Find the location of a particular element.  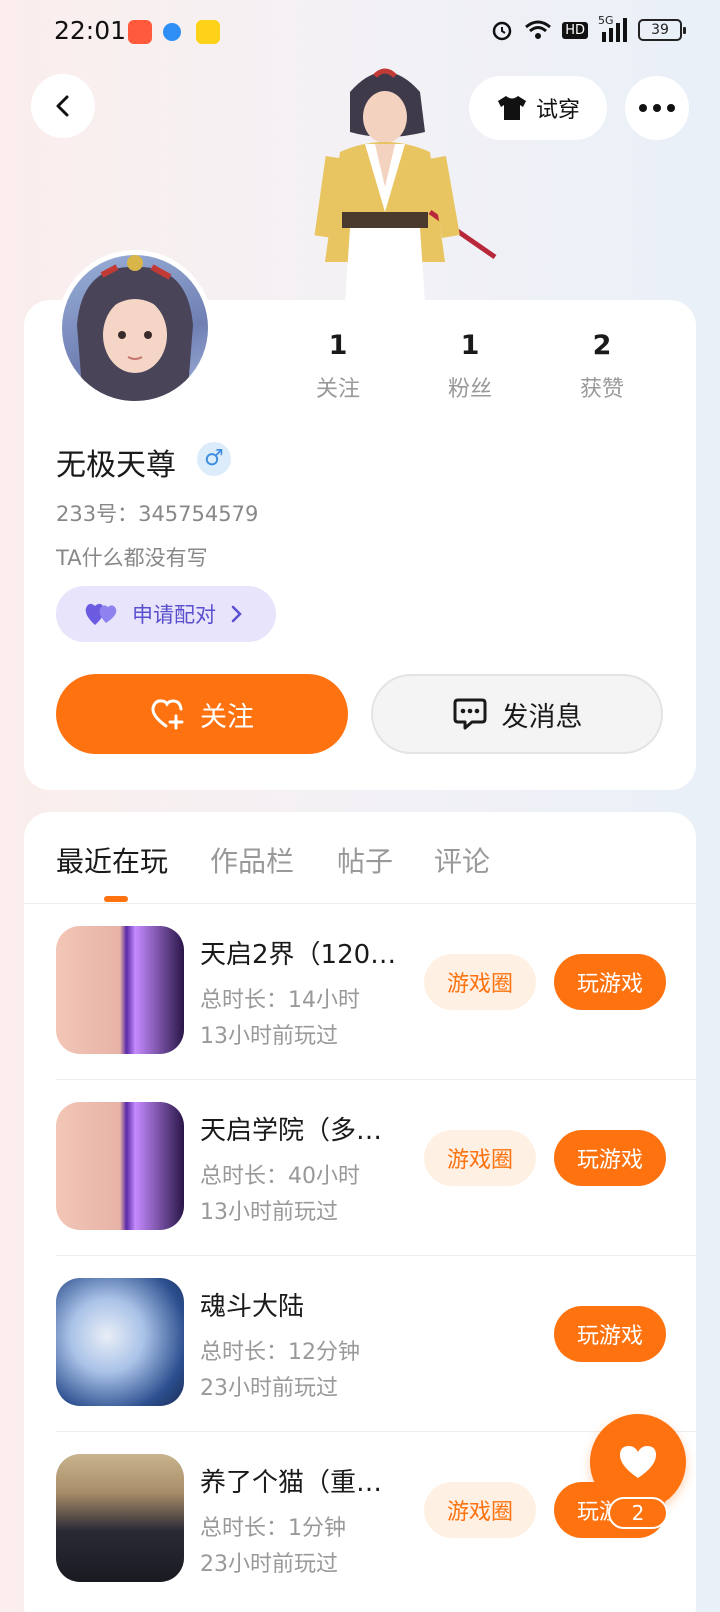

avatar-3d-figure is located at coordinates (405, 185).